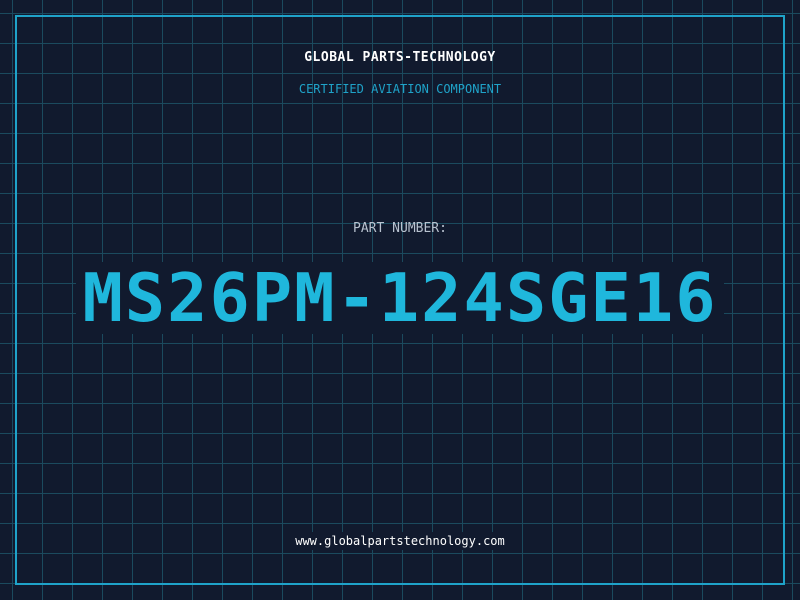 The width and height of the screenshot is (800, 600). Describe the element at coordinates (400, 57) in the screenshot. I see `company-name: GLOBAL PARTS-TECHNOLOGY` at that location.